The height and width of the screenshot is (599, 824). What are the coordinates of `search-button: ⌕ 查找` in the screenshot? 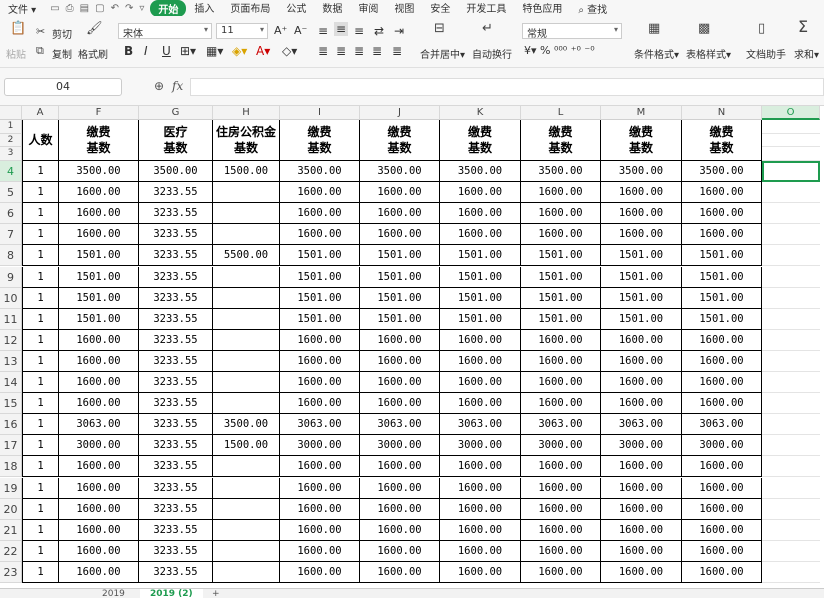 It's located at (592, 8).